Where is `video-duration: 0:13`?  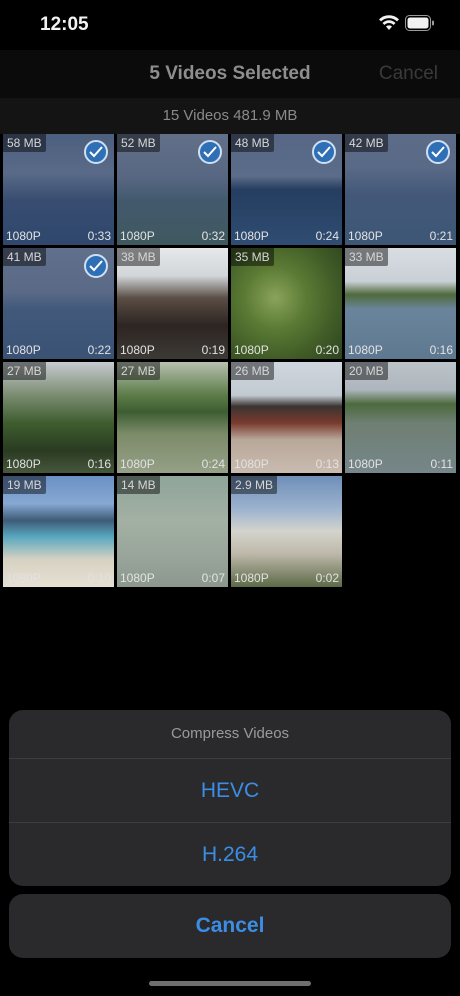
video-duration: 0:13 is located at coordinates (327, 464).